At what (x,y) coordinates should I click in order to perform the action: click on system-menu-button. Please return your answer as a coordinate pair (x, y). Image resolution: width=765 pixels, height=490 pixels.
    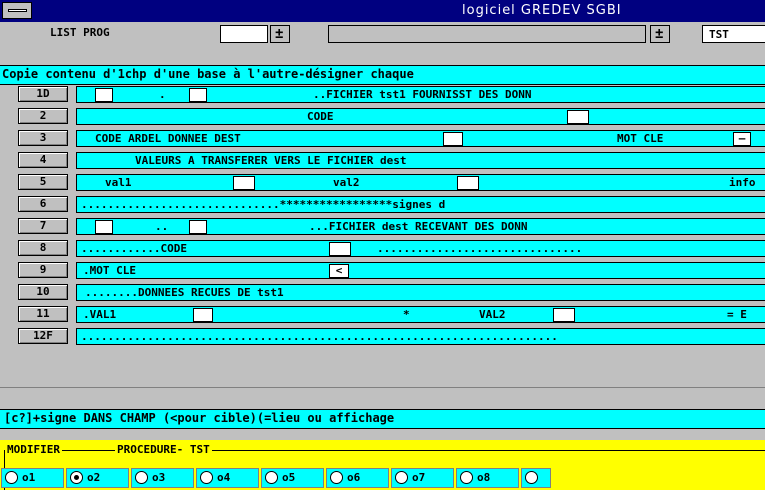
    Looking at the image, I should click on (17, 10).